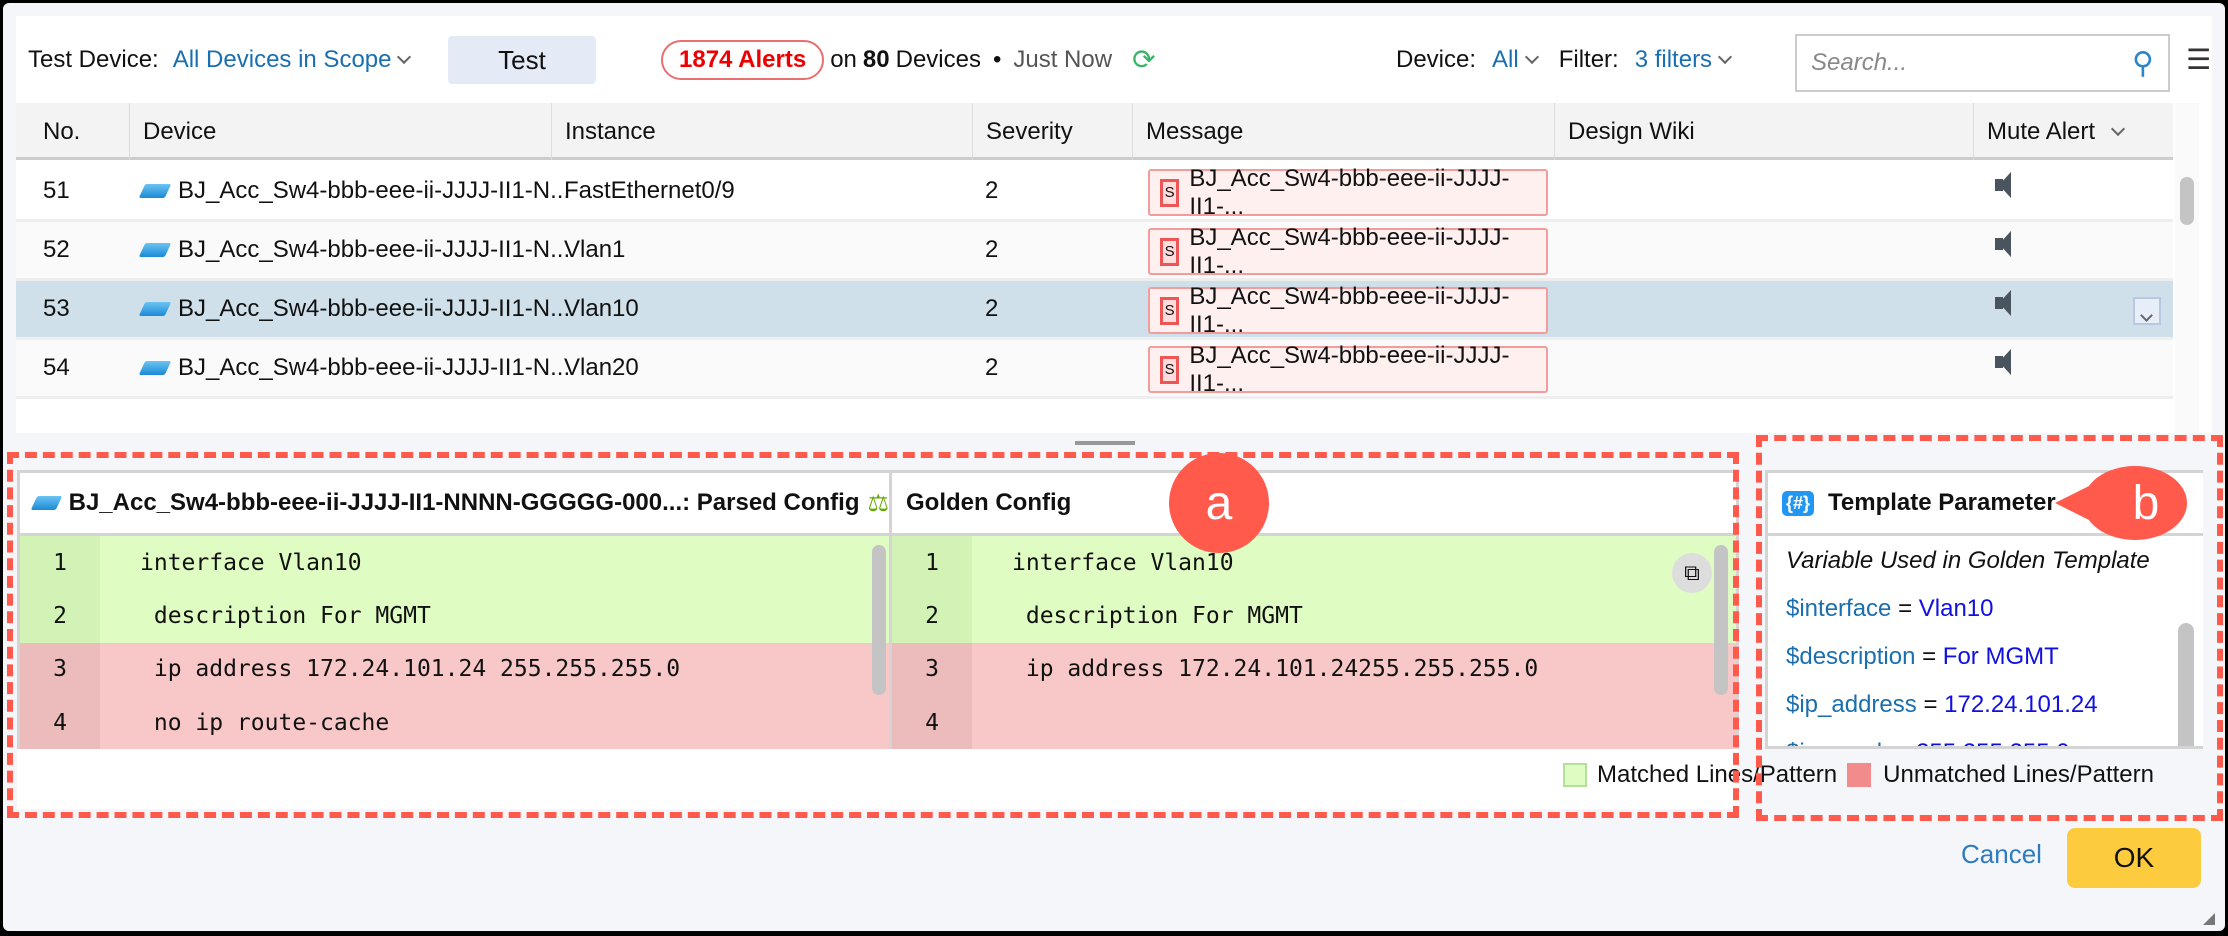 The image size is (2228, 936). What do you see at coordinates (1143, 59) in the screenshot?
I see `refresh-icon: ⟳` at bounding box center [1143, 59].